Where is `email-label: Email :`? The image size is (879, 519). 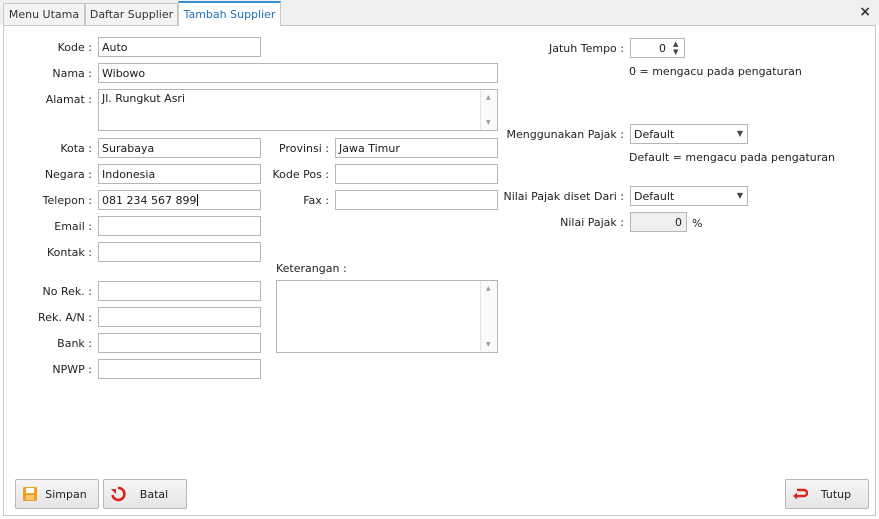
email-label: Email : is located at coordinates (73, 226).